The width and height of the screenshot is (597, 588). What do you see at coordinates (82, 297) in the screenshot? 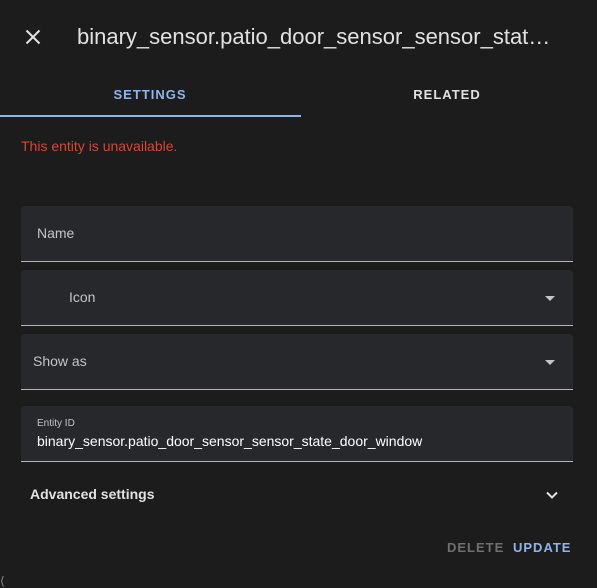
I see `icon-field-label: Icon` at bounding box center [82, 297].